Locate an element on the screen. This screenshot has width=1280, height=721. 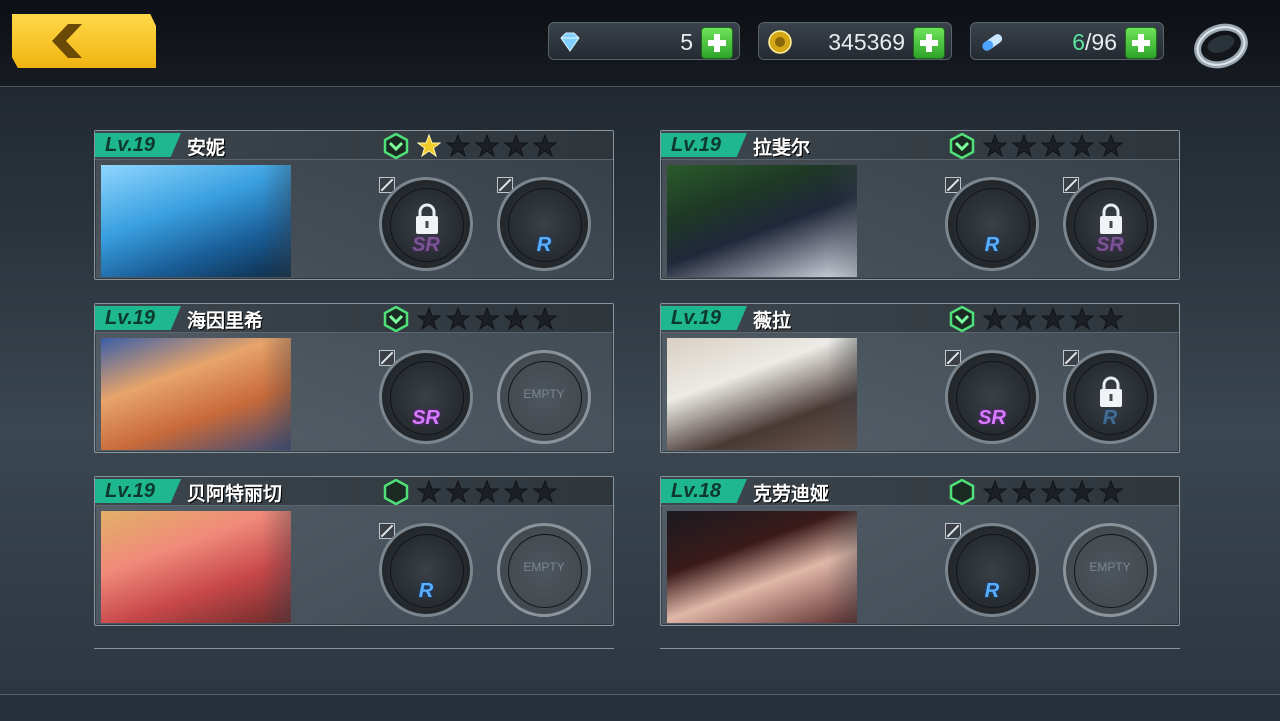
gold-count: 345369 is located at coordinates (866, 42).